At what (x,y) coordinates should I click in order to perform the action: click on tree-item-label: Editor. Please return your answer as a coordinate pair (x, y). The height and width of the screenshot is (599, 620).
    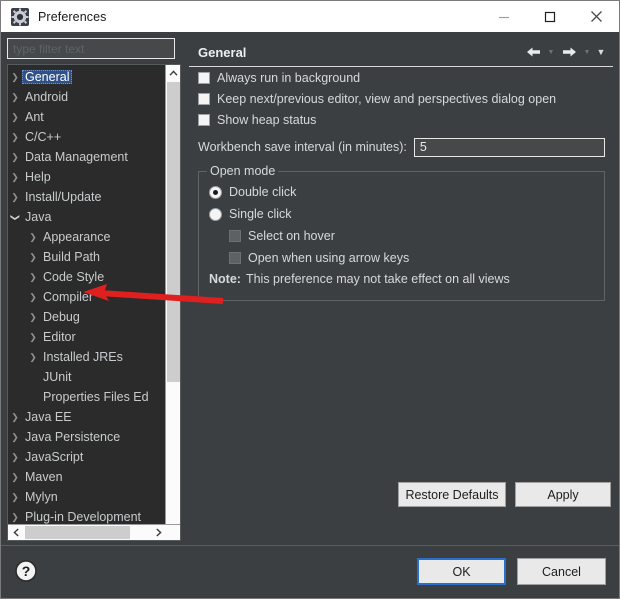
    Looking at the image, I should click on (59, 337).